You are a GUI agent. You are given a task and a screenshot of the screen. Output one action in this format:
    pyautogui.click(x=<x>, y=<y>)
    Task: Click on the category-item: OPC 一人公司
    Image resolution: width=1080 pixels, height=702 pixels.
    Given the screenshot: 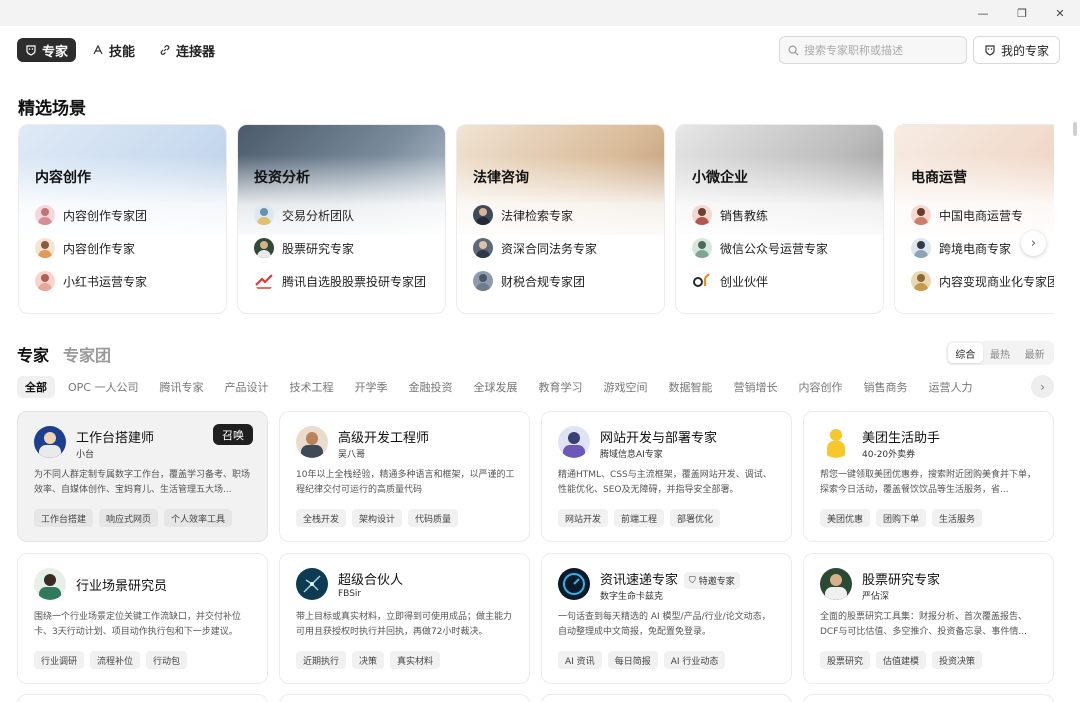 What is the action you would take?
    pyautogui.click(x=103, y=387)
    